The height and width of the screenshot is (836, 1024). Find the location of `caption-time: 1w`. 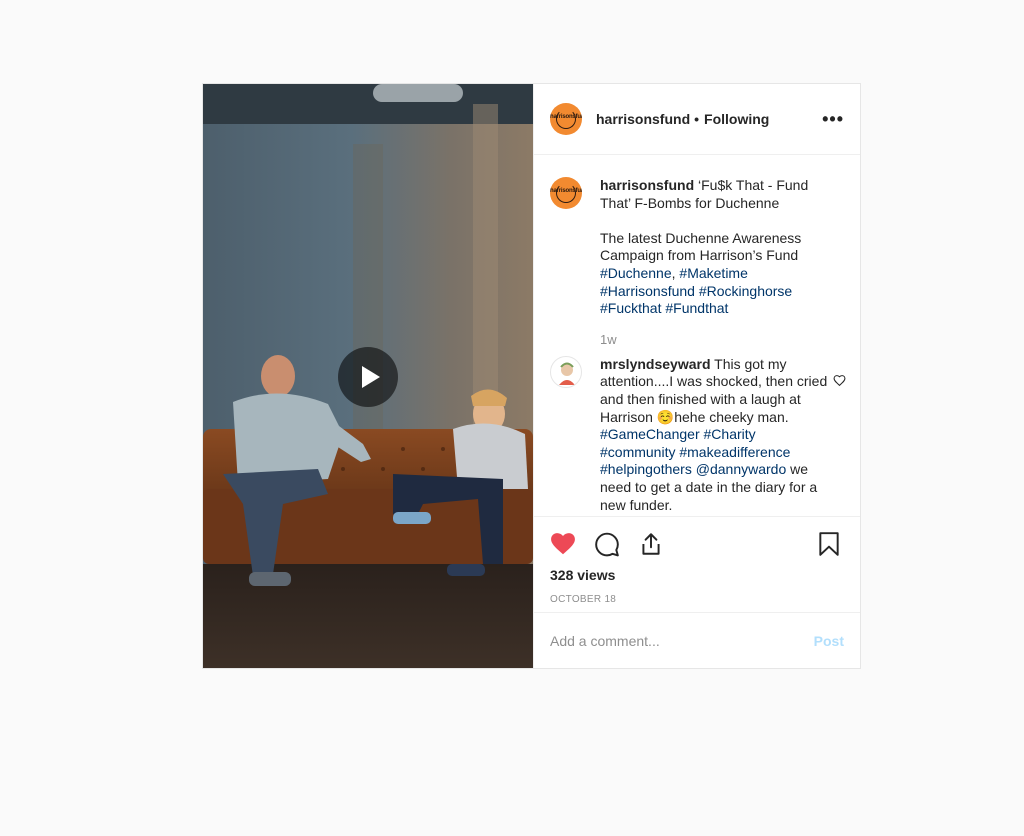

caption-time: 1w is located at coordinates (722, 339).